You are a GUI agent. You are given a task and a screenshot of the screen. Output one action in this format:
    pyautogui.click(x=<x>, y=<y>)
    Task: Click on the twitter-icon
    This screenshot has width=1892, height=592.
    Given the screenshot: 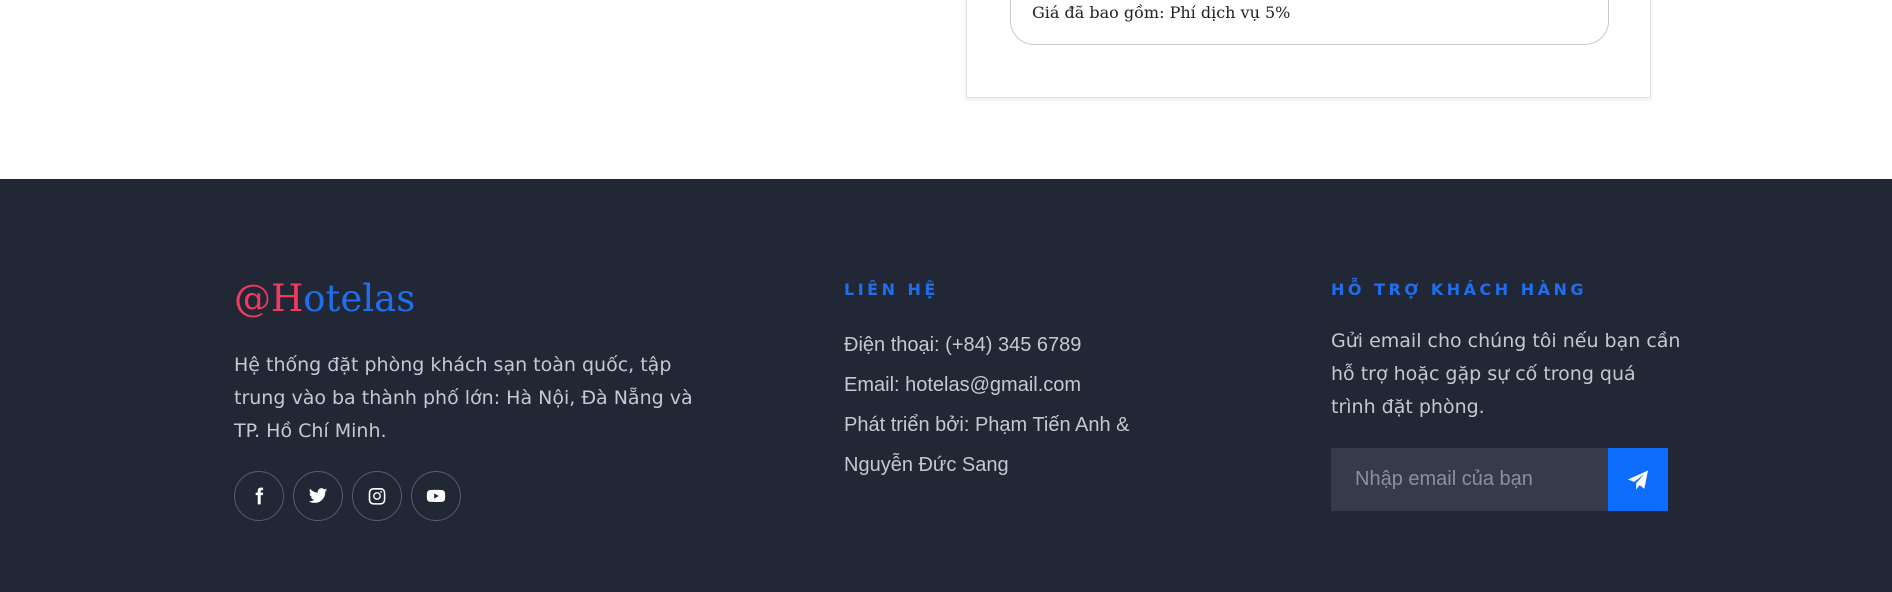 What is the action you would take?
    pyautogui.click(x=318, y=495)
    